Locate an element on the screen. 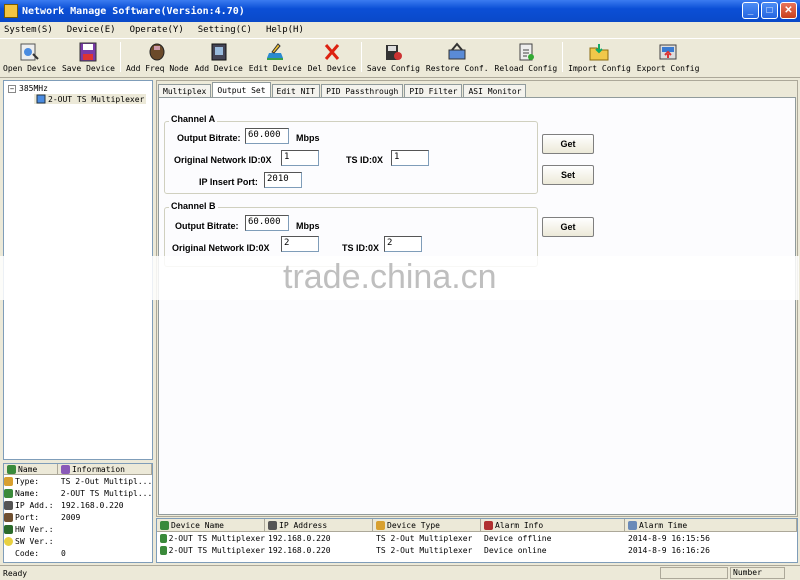 The height and width of the screenshot is (580, 800). tab-pid-filter: PID Filter is located at coordinates (433, 90).